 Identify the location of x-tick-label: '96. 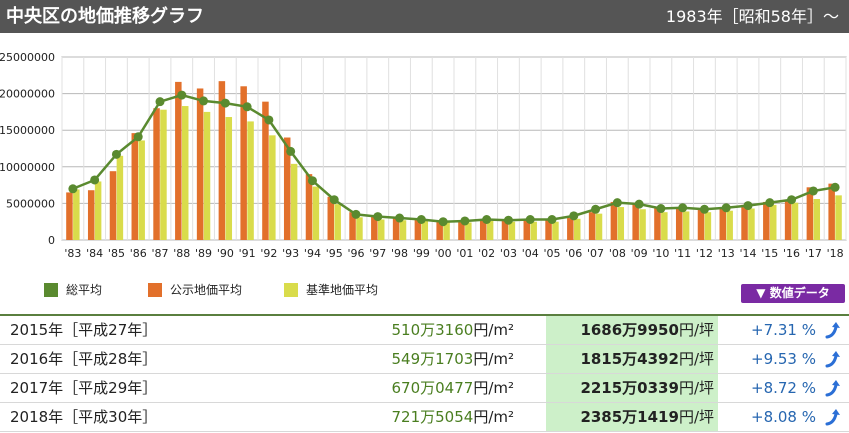
(355, 253).